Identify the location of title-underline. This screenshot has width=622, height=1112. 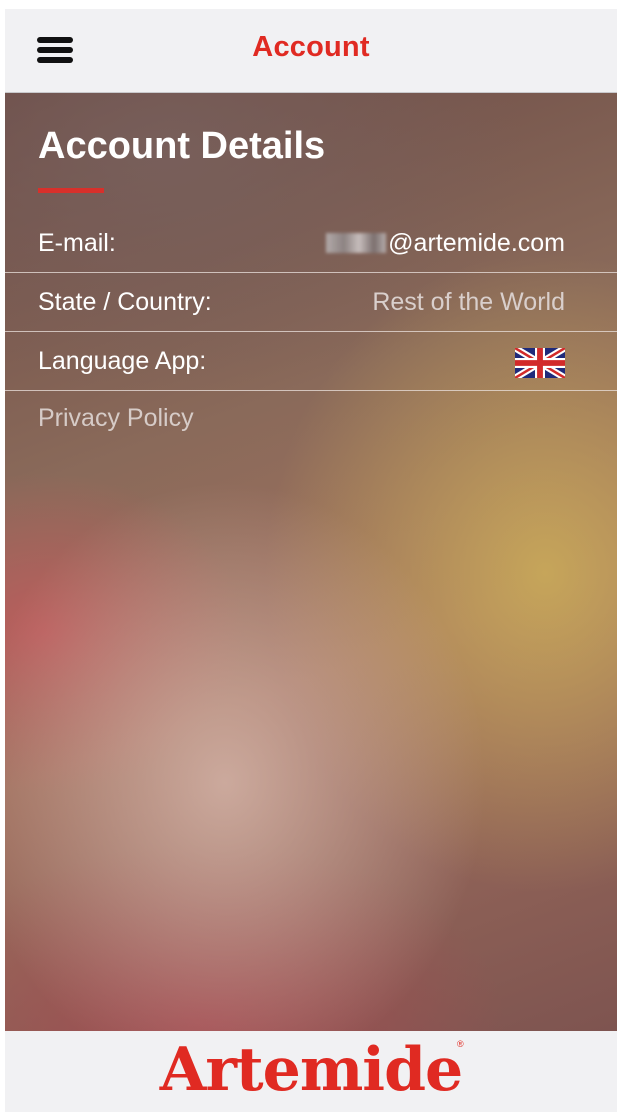
(71, 190).